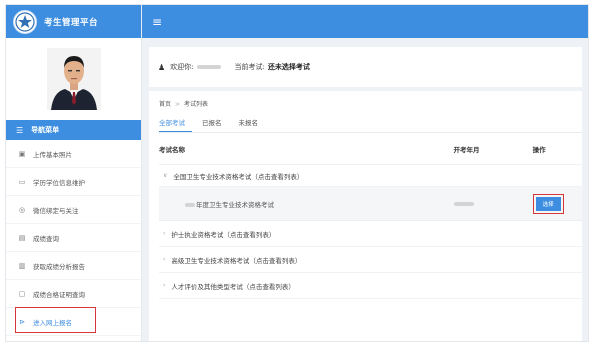 The width and height of the screenshot is (612, 349). I want to click on select-exam-button: 选择, so click(548, 203).